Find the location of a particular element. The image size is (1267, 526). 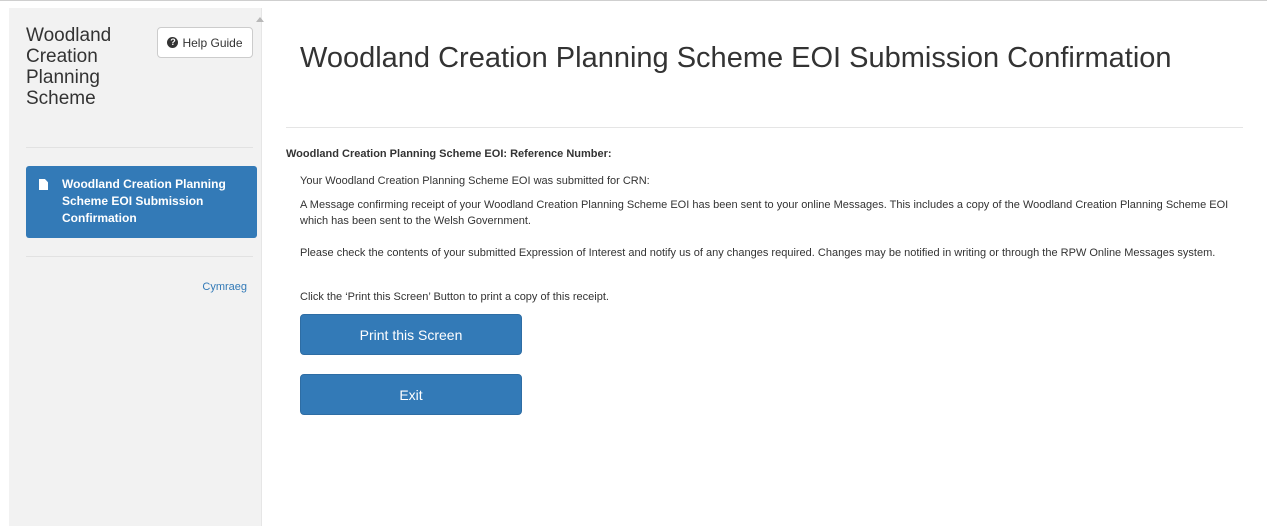

title-divider is located at coordinates (764, 127).